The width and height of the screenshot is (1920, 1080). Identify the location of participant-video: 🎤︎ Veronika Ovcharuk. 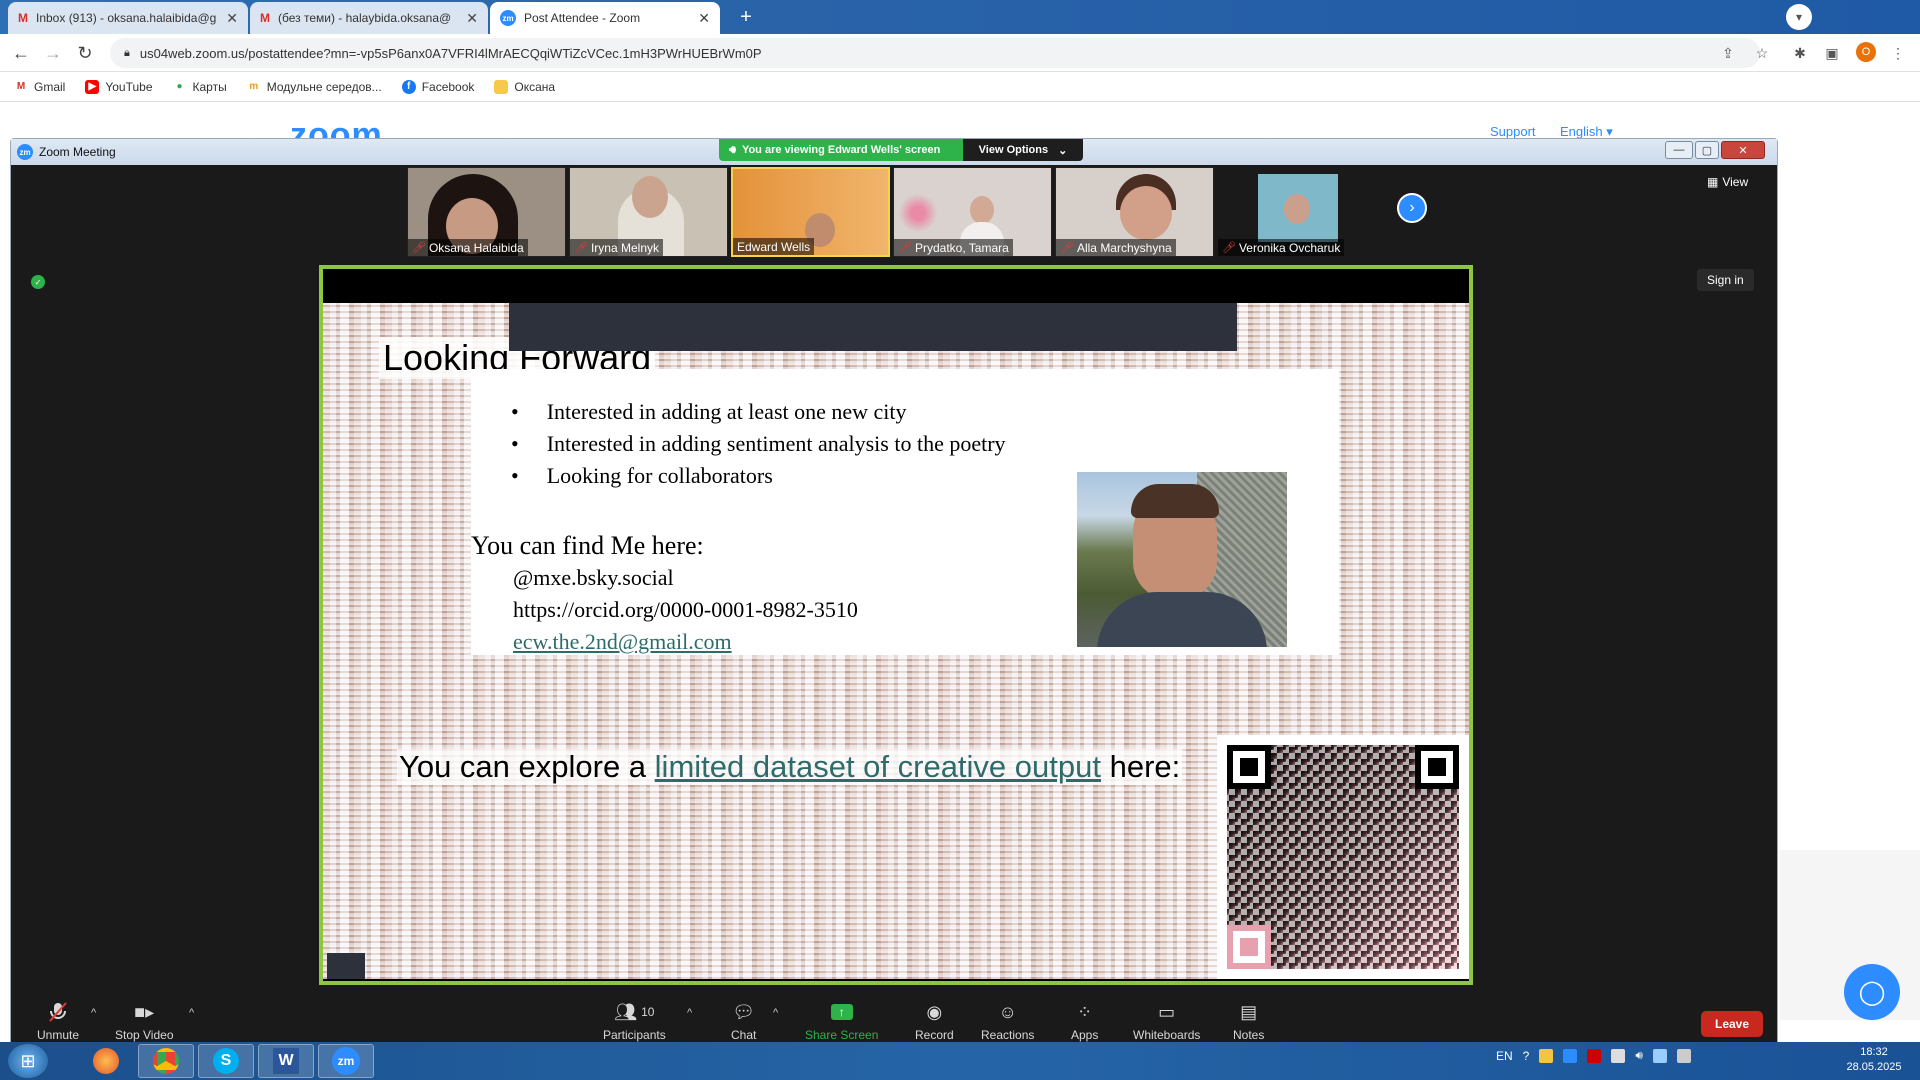
(1296, 212).